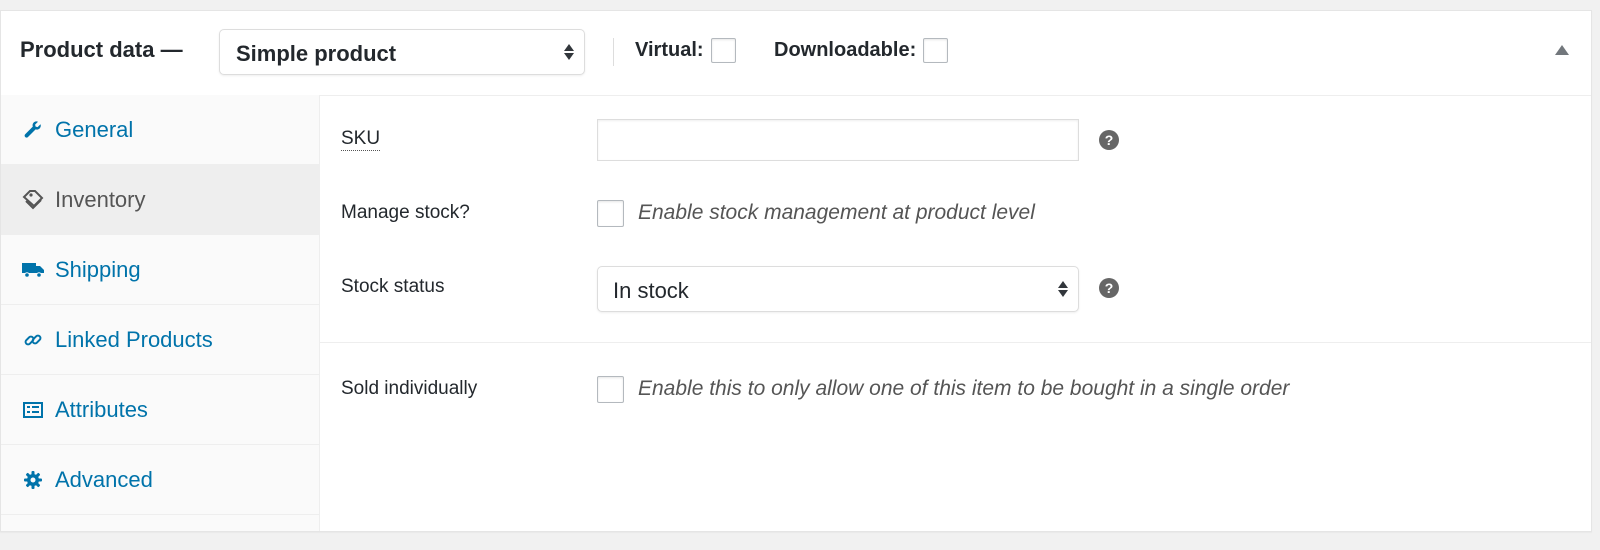  I want to click on virtual-checkbox, so click(723, 50).